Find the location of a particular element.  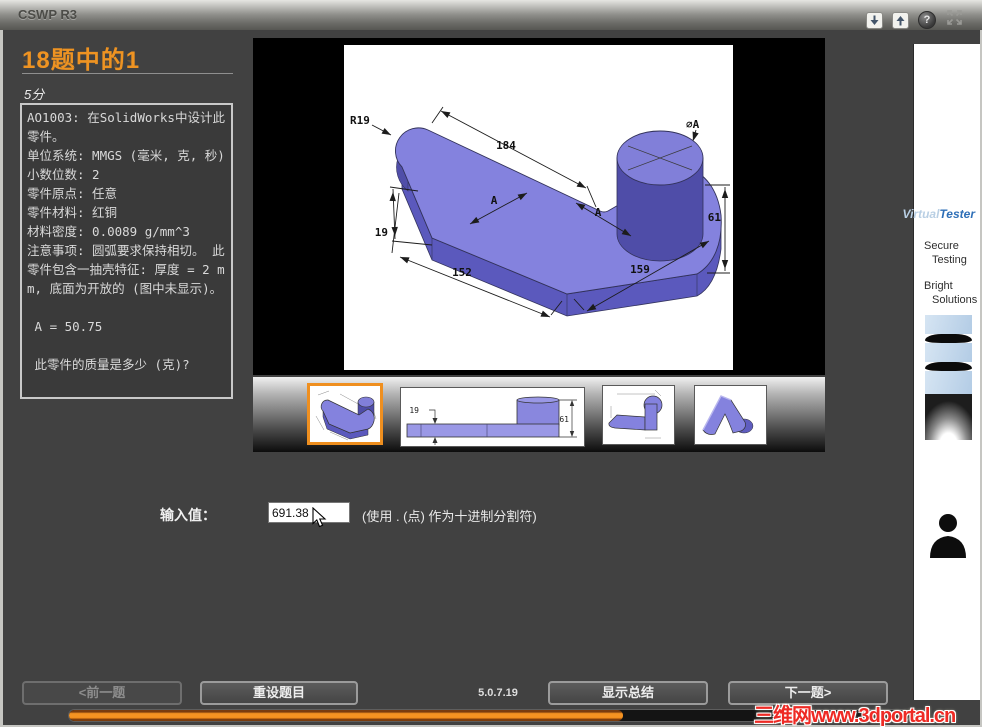

fullscreen-icon is located at coordinates (954, 20).